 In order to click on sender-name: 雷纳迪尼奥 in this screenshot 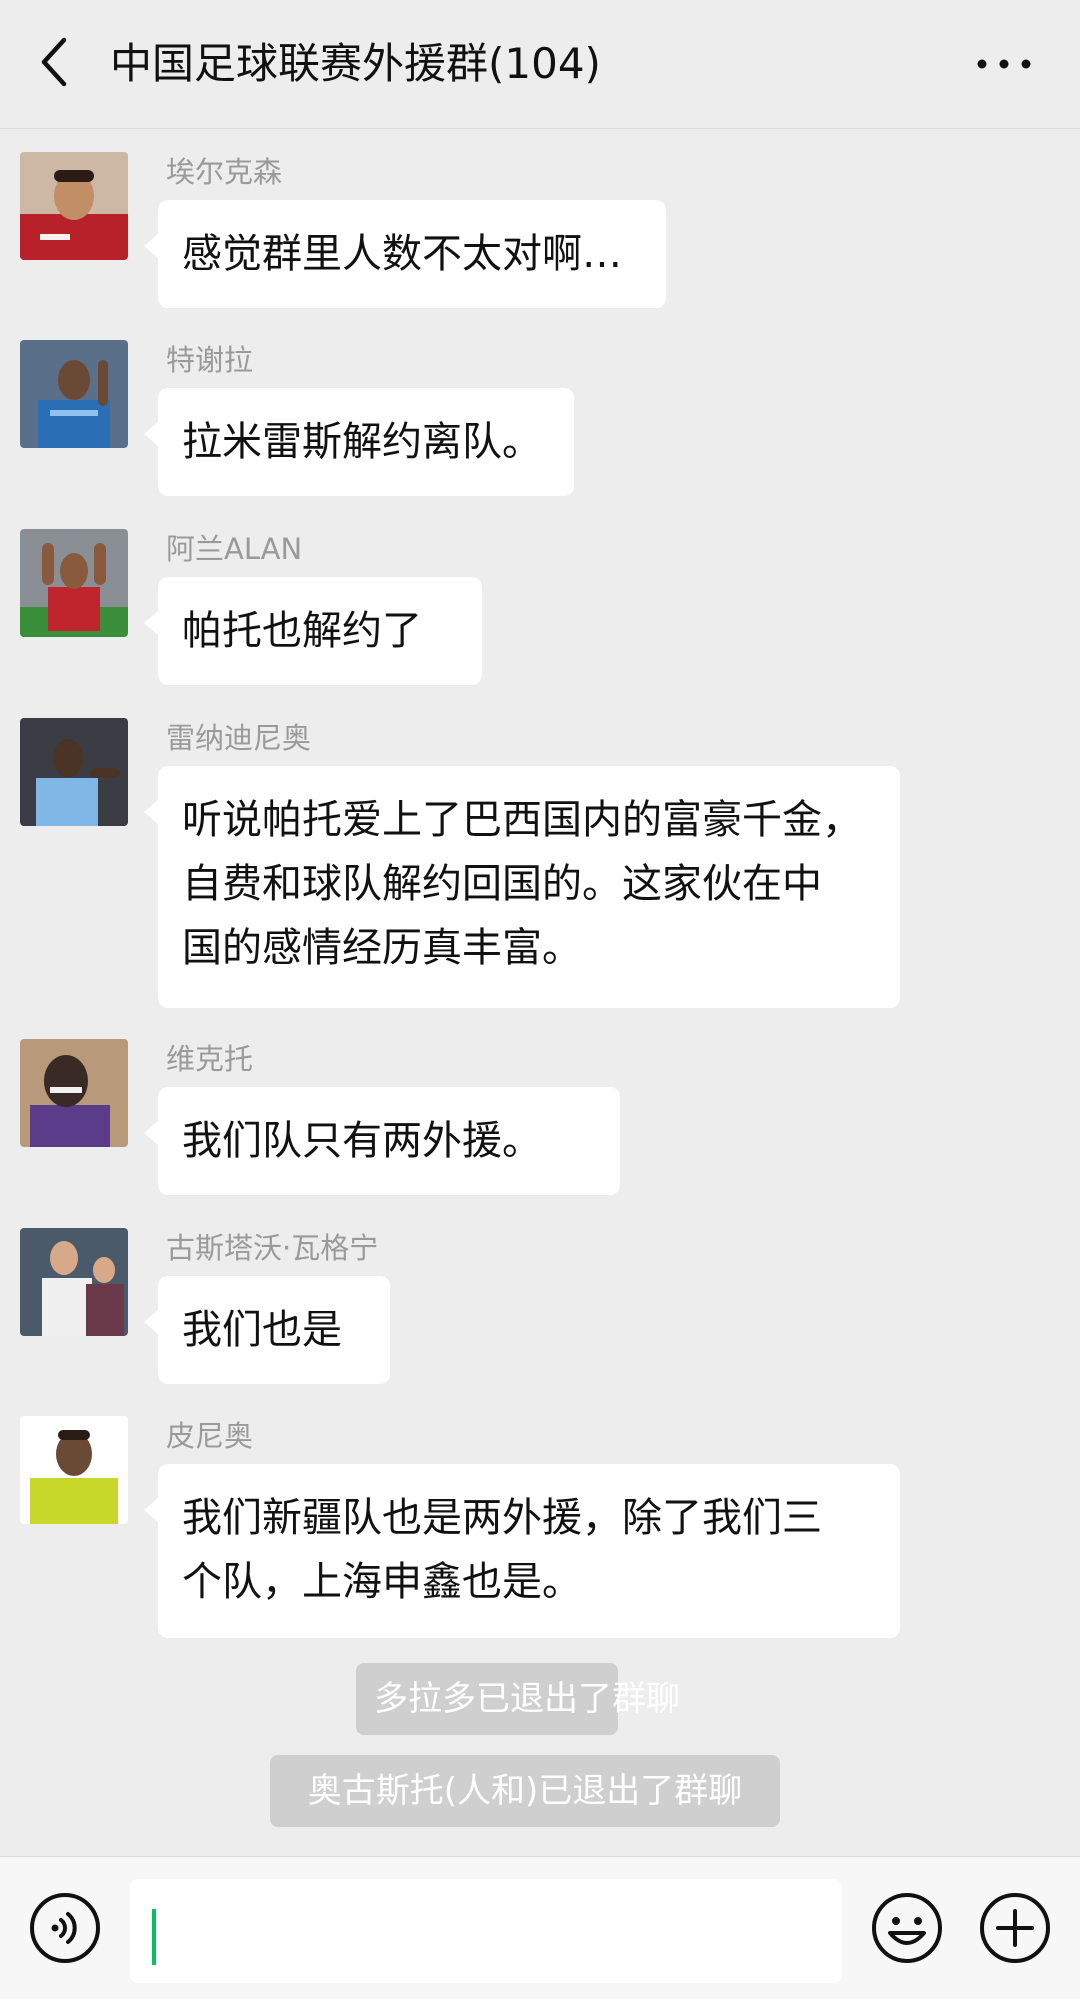, I will do `click(239, 738)`.